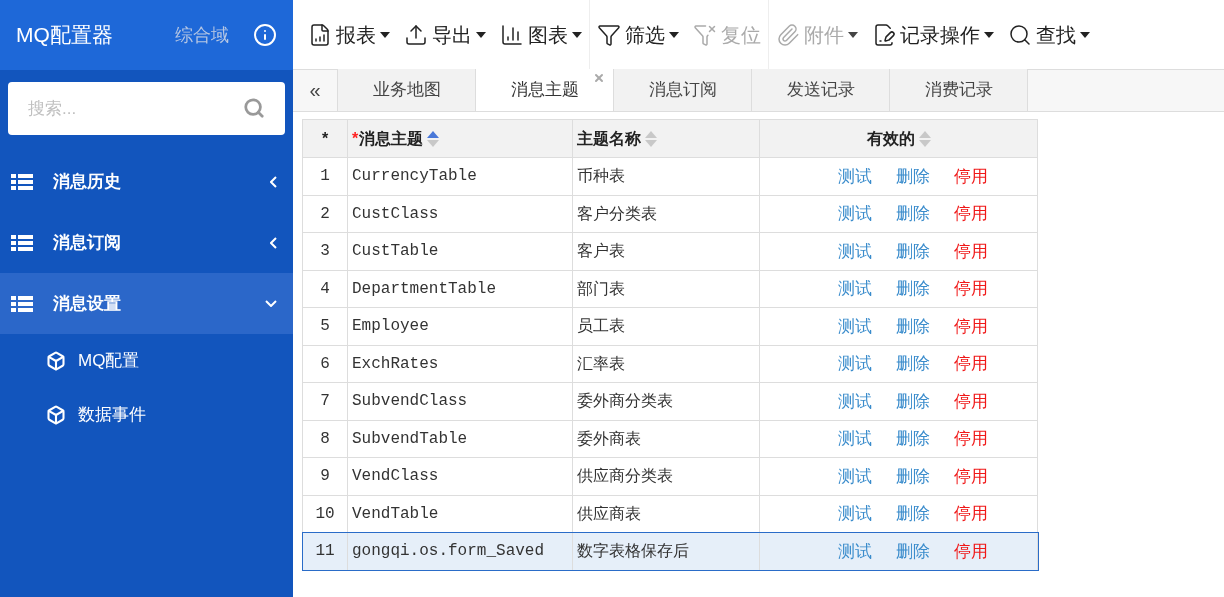 Image resolution: width=1224 pixels, height=597 pixels. Describe the element at coordinates (666, 439) in the screenshot. I see `name-cell: 委外商表` at that location.